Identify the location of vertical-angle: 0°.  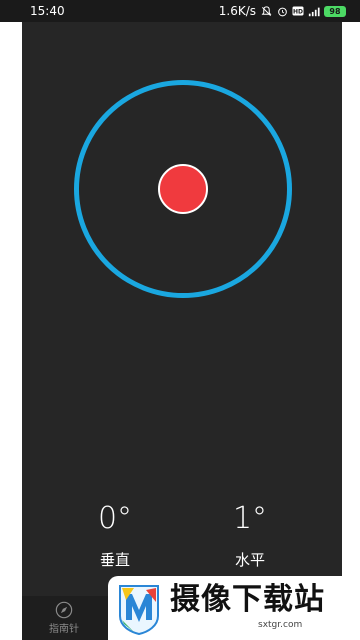
(115, 518).